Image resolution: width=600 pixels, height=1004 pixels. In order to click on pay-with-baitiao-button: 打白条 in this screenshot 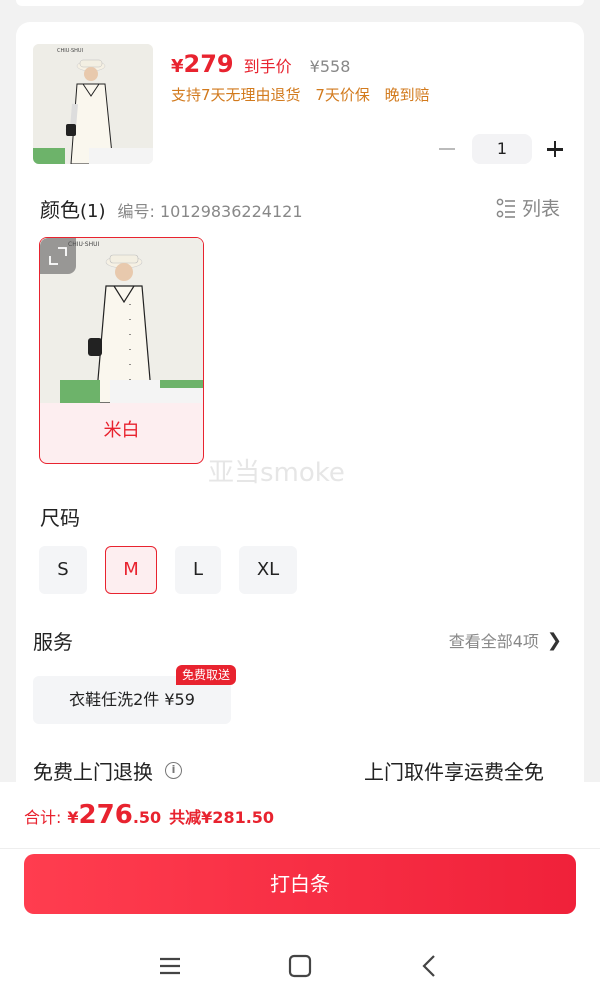, I will do `click(300, 884)`.